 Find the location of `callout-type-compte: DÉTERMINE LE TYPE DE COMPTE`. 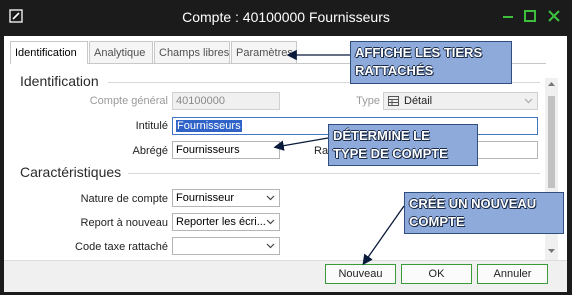

callout-type-compte: DÉTERMINE LE TYPE DE COMPTE is located at coordinates (403, 145).